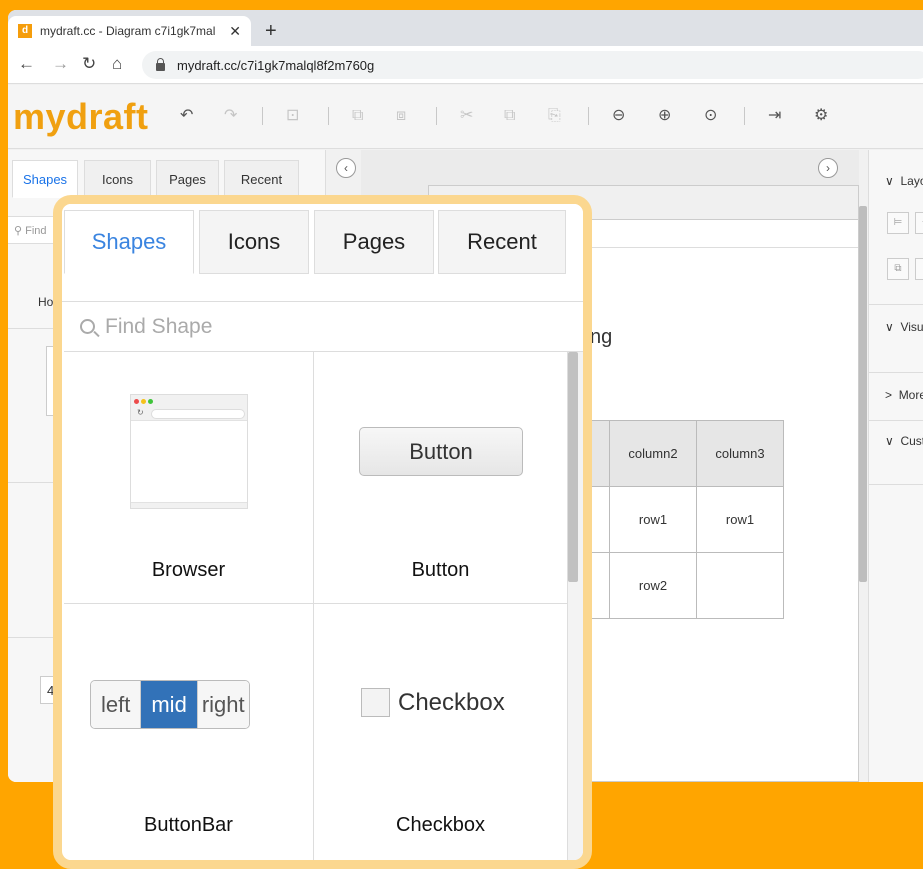 The width and height of the screenshot is (923, 869). I want to click on search-icon, so click(87, 326).